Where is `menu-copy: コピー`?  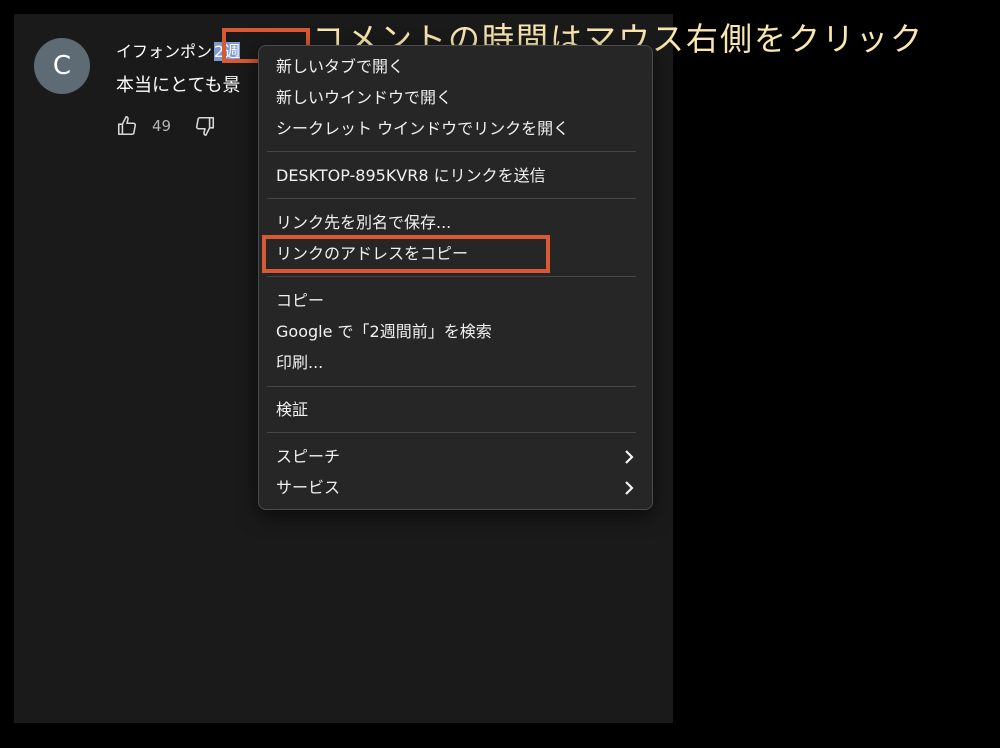
menu-copy: コピー is located at coordinates (457, 301).